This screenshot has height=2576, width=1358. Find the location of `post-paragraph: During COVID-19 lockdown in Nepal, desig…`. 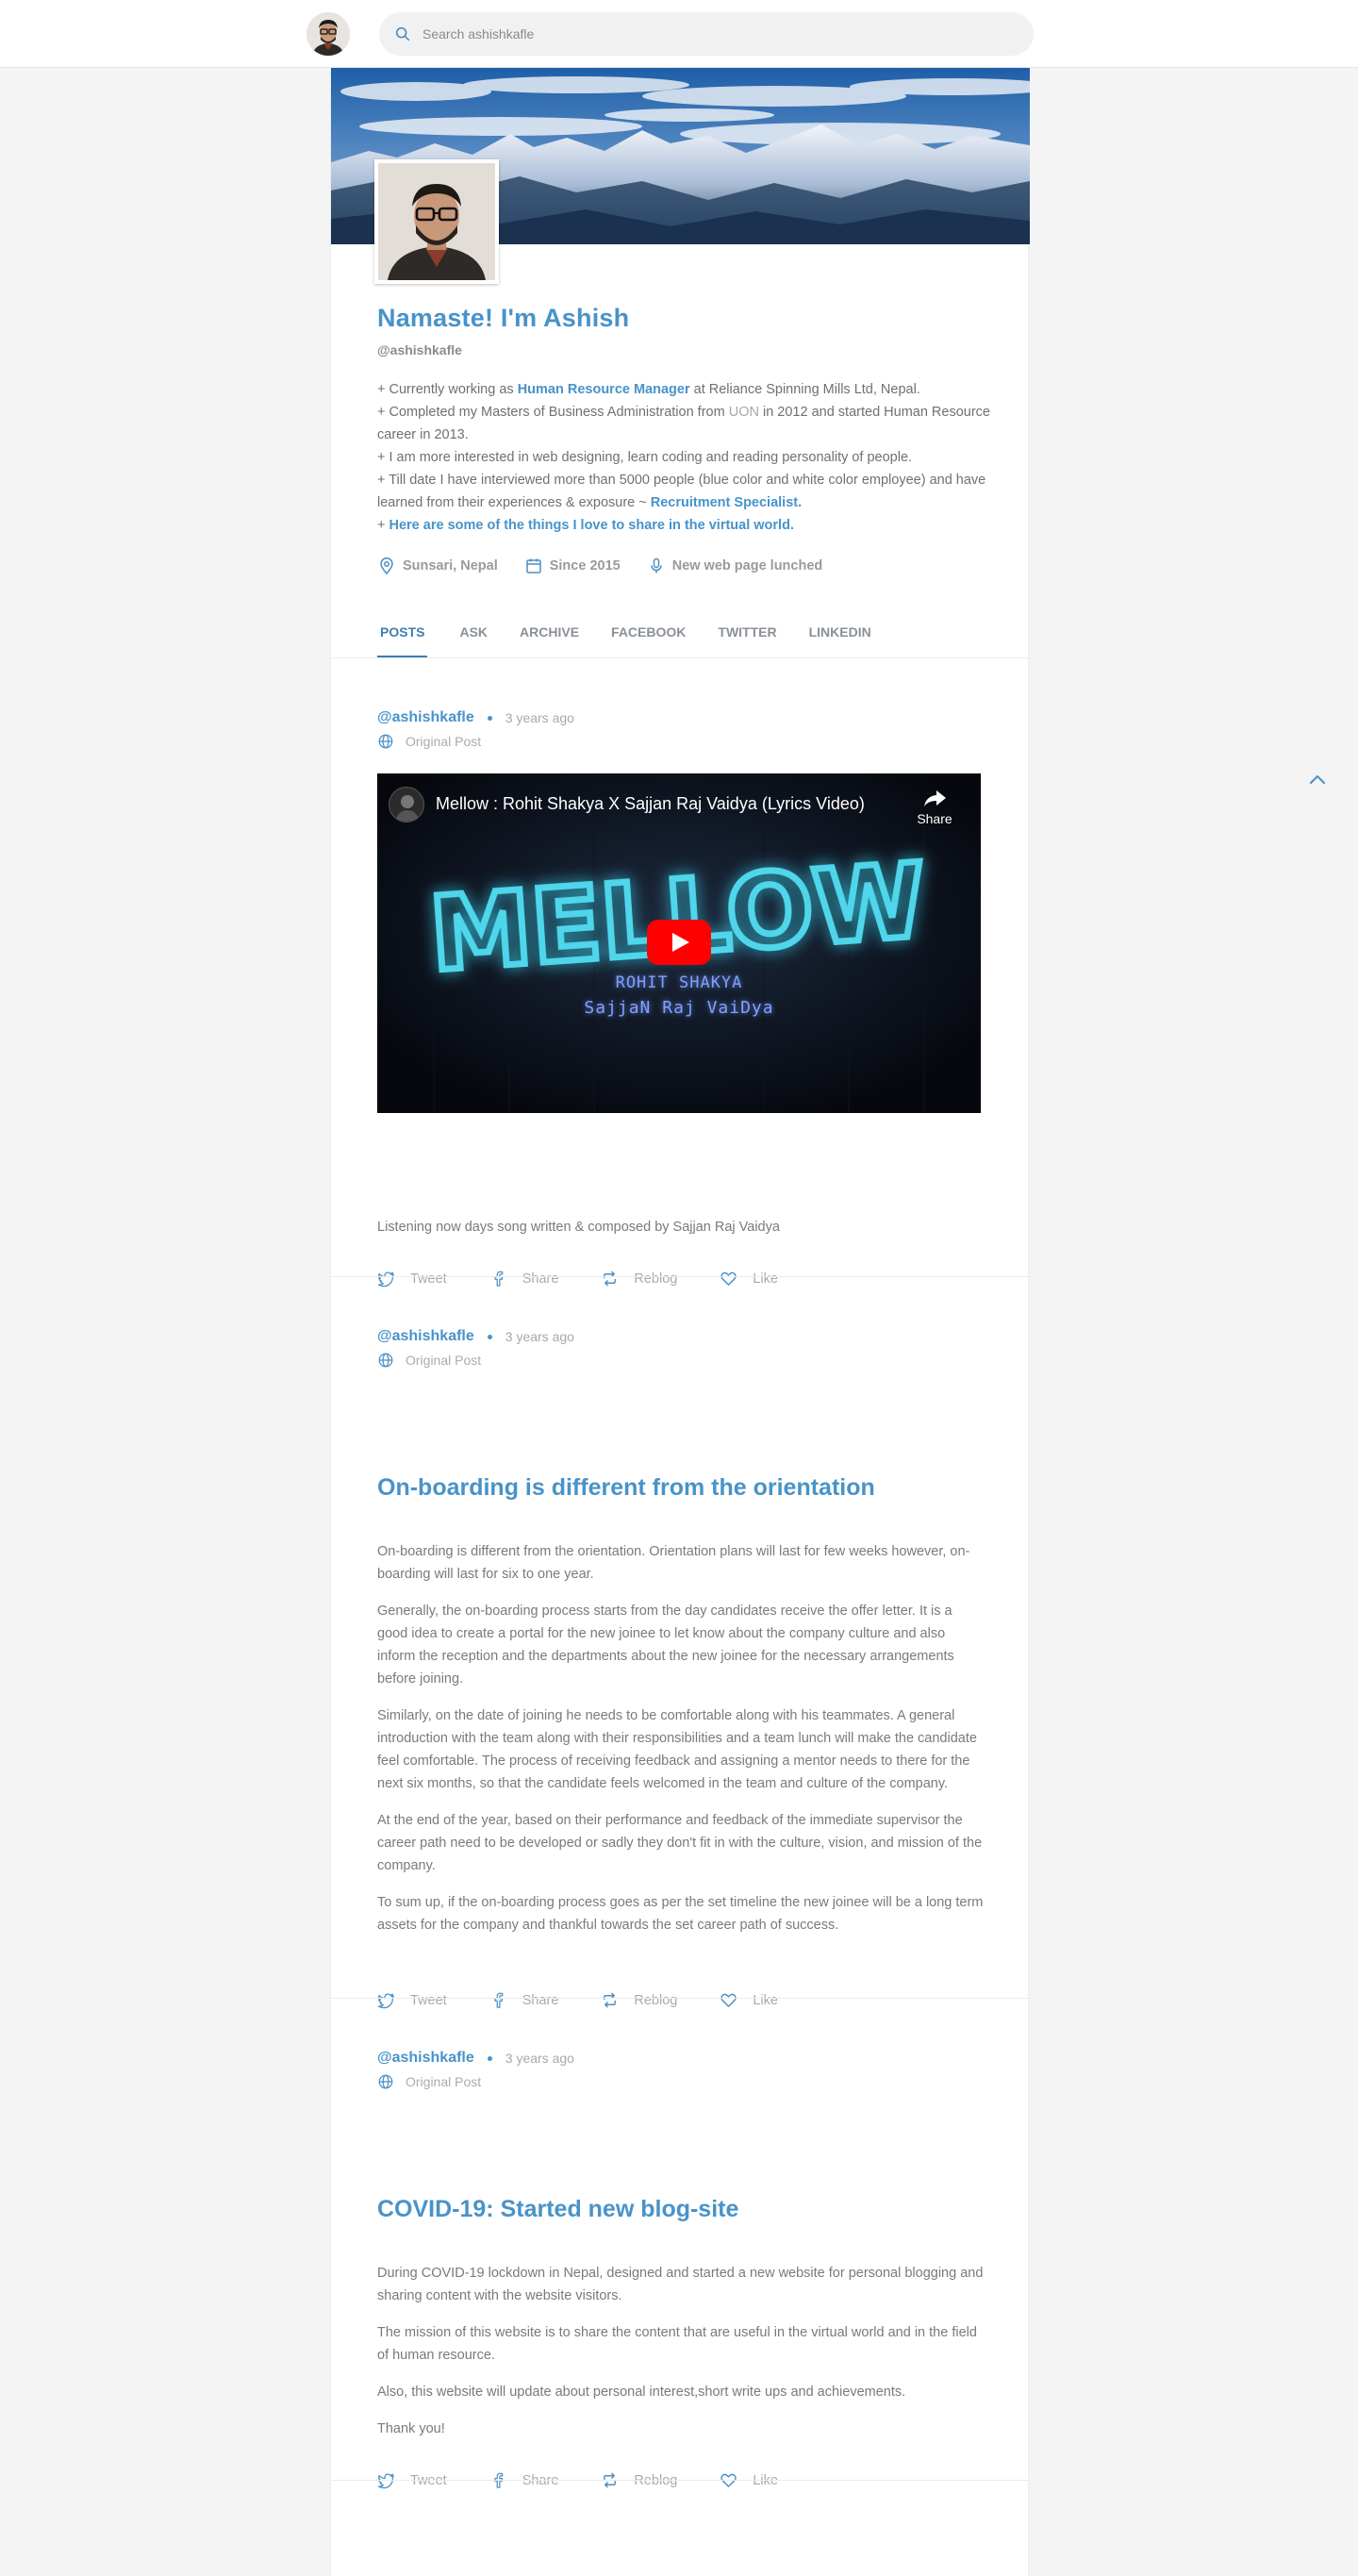

post-paragraph: During COVID-19 lockdown in Nepal, desig… is located at coordinates (680, 2284).